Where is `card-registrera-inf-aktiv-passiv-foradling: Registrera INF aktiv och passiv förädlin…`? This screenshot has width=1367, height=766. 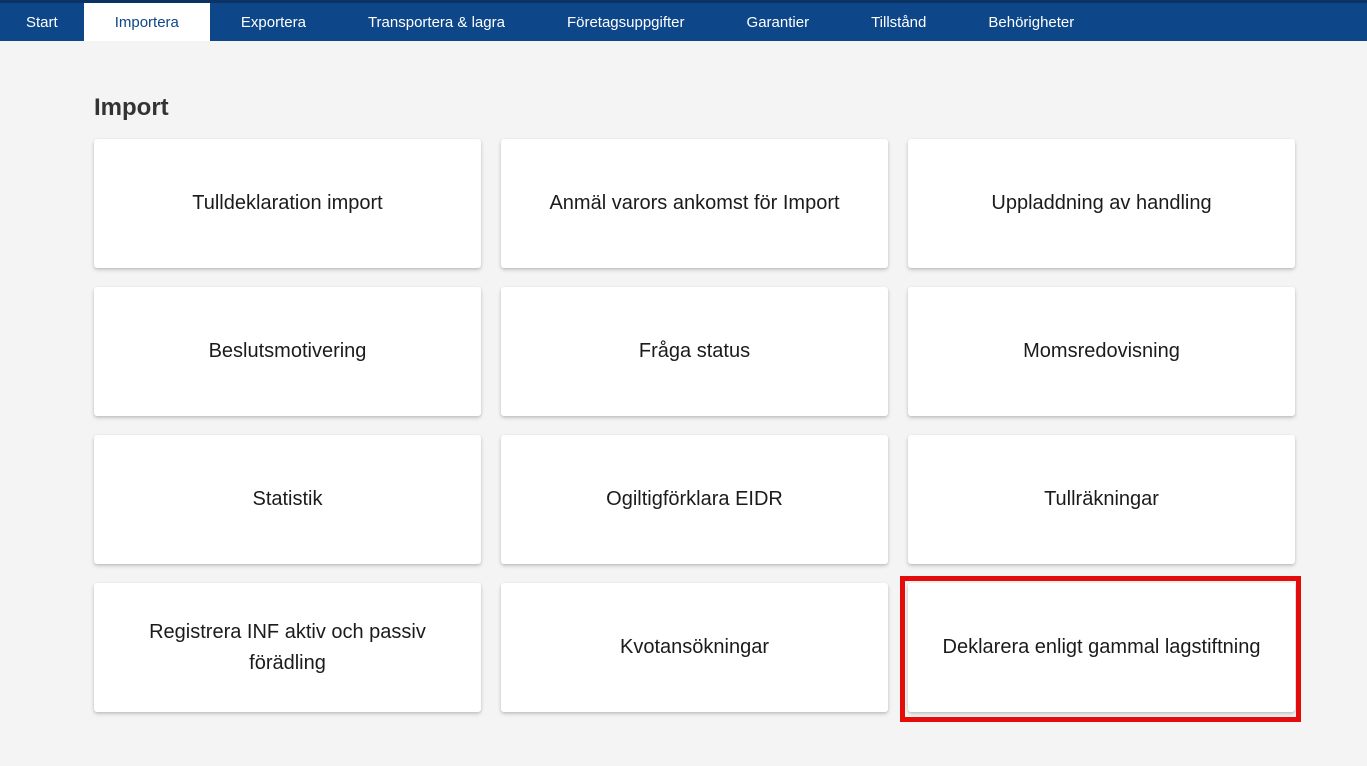
card-registrera-inf-aktiv-passiv-foradling: Registrera INF aktiv och passiv förädlin… is located at coordinates (287, 647).